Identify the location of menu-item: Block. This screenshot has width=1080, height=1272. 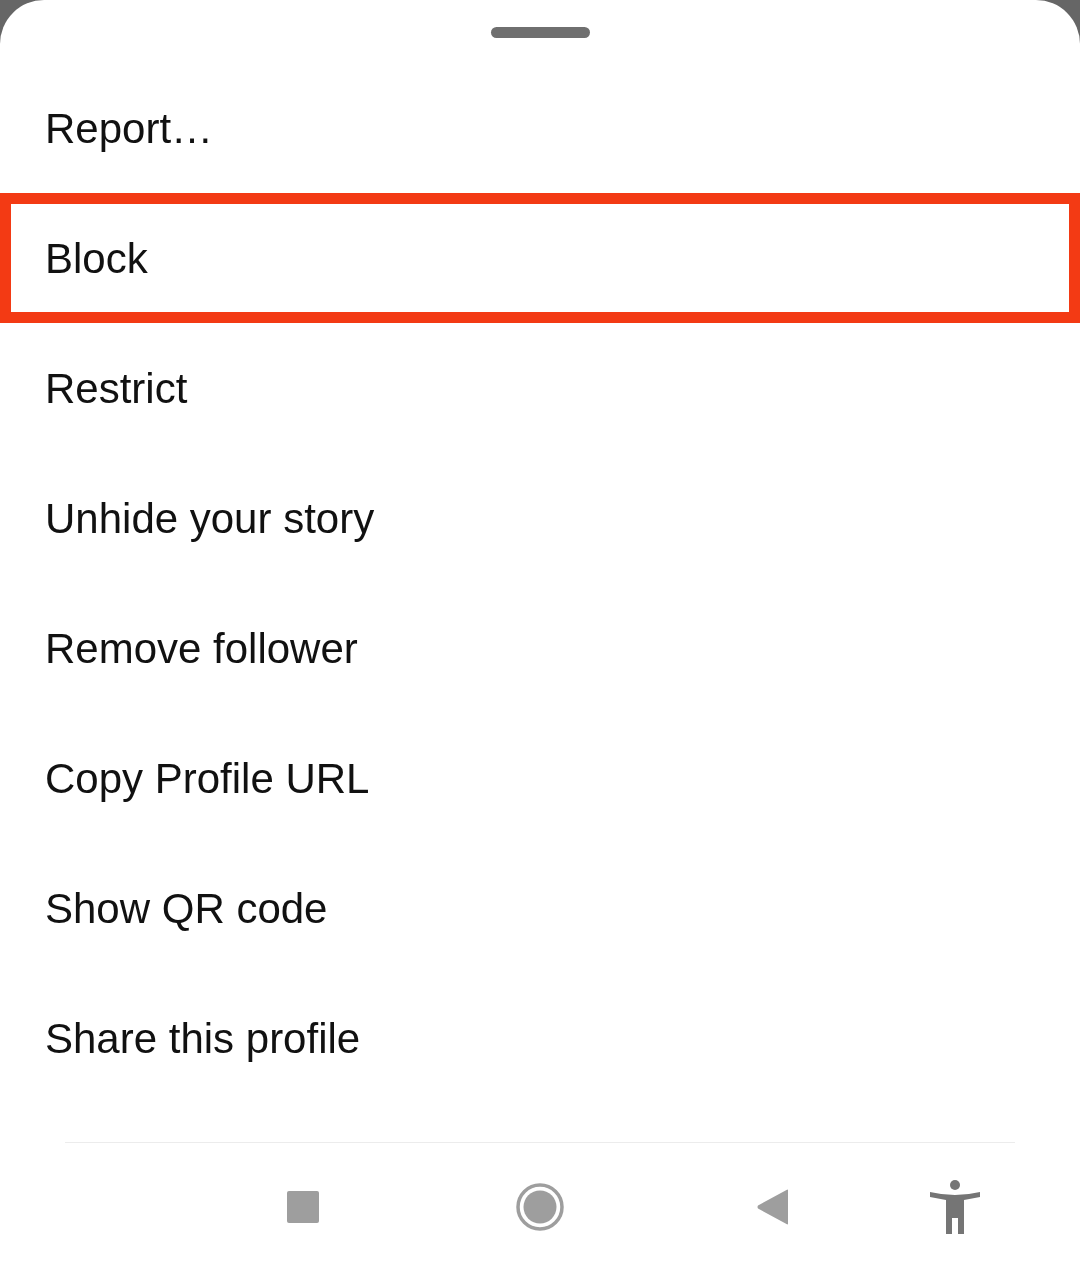
(540, 258).